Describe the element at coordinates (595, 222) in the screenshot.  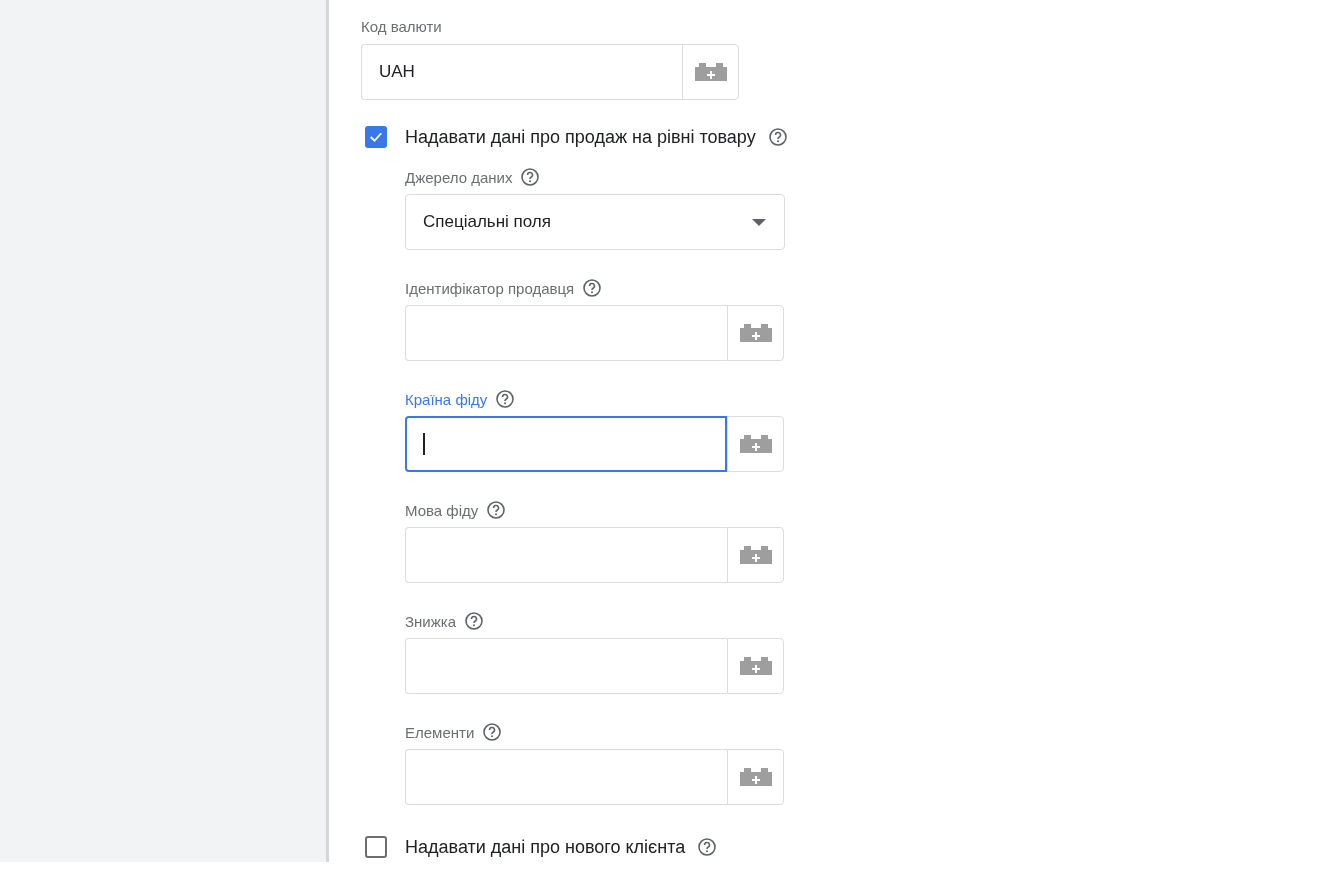
I see `dropdown: Спеціальні поля` at that location.